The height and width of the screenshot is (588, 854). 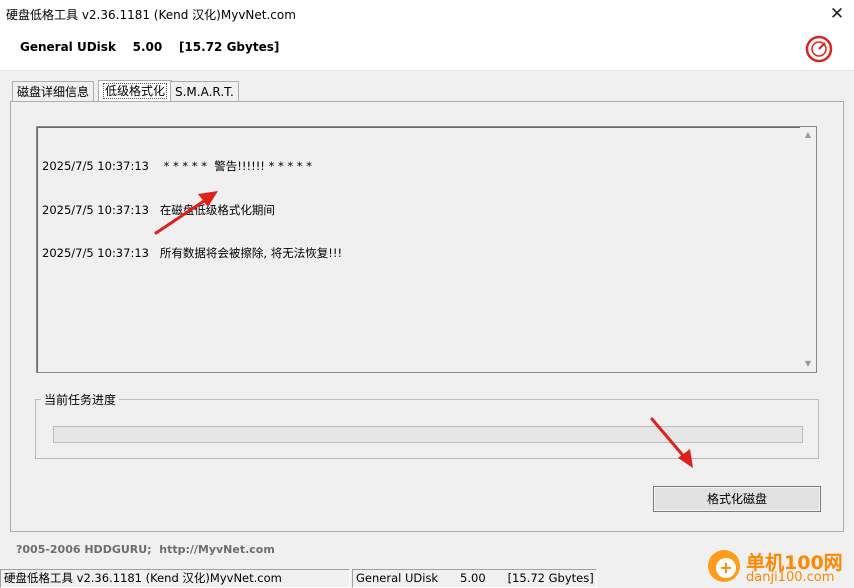 What do you see at coordinates (192, 253) in the screenshot?
I see `log-line: 2025/7/5 10:37:13 所有数据将会被擦除, 将无法恢复!!!` at bounding box center [192, 253].